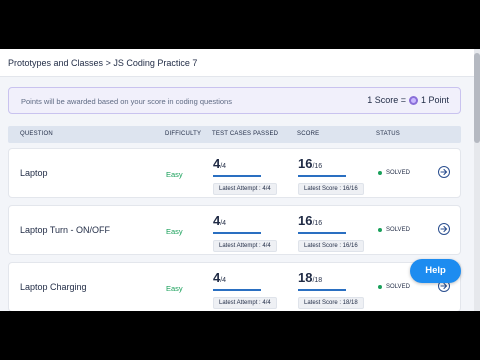 This screenshot has height=360, width=480. What do you see at coordinates (388, 134) in the screenshot?
I see `header-status: STATUS` at bounding box center [388, 134].